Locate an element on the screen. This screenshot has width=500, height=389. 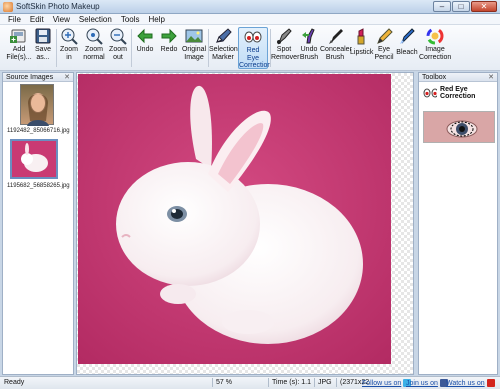
image-correction-button: Image Correction is located at coordinates (435, 48).